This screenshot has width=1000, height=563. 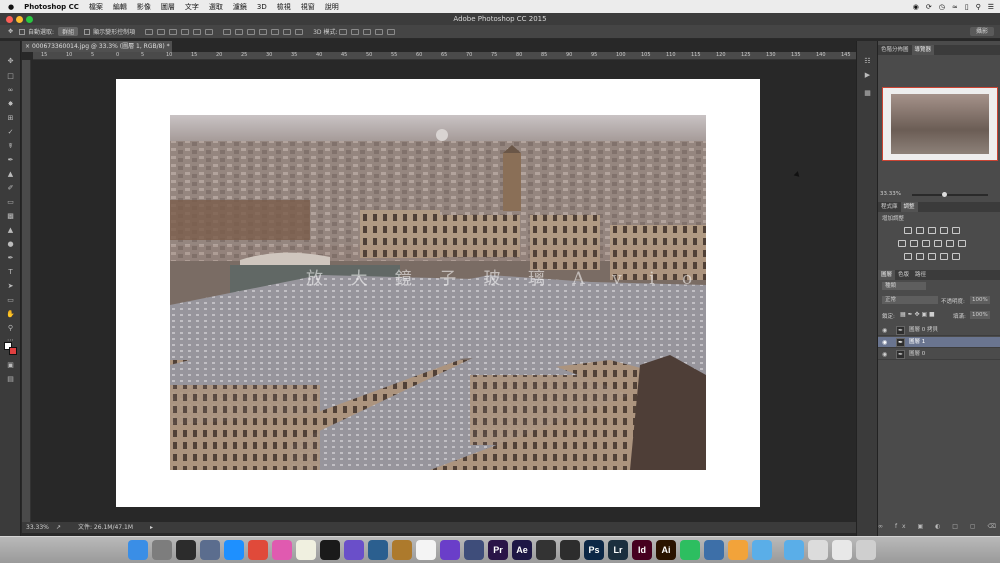 I want to click on auto-align-icon, so click(x=299, y=31).